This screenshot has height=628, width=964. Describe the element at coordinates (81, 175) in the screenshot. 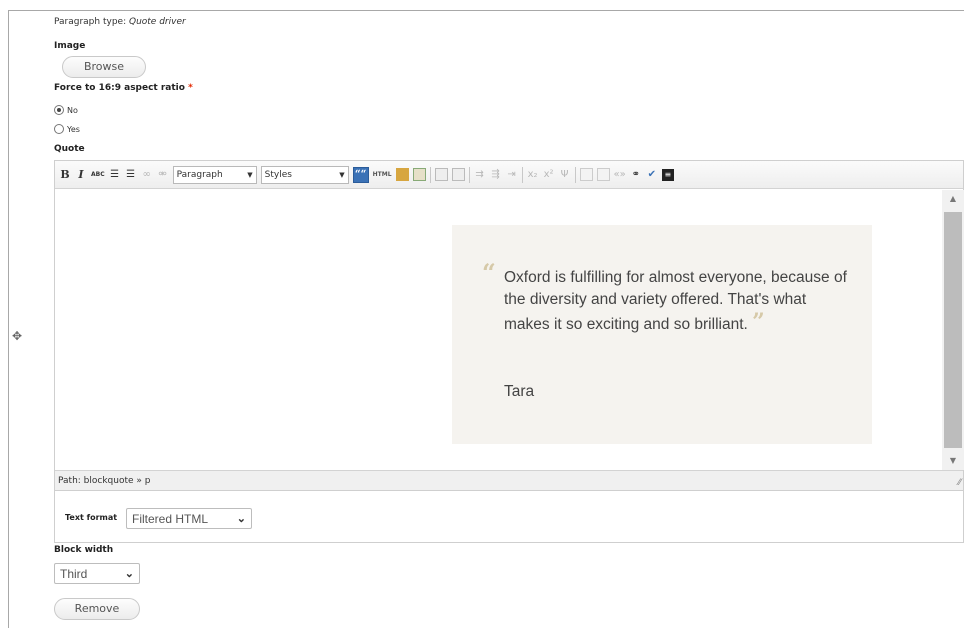

I see `italic-button: I` at that location.